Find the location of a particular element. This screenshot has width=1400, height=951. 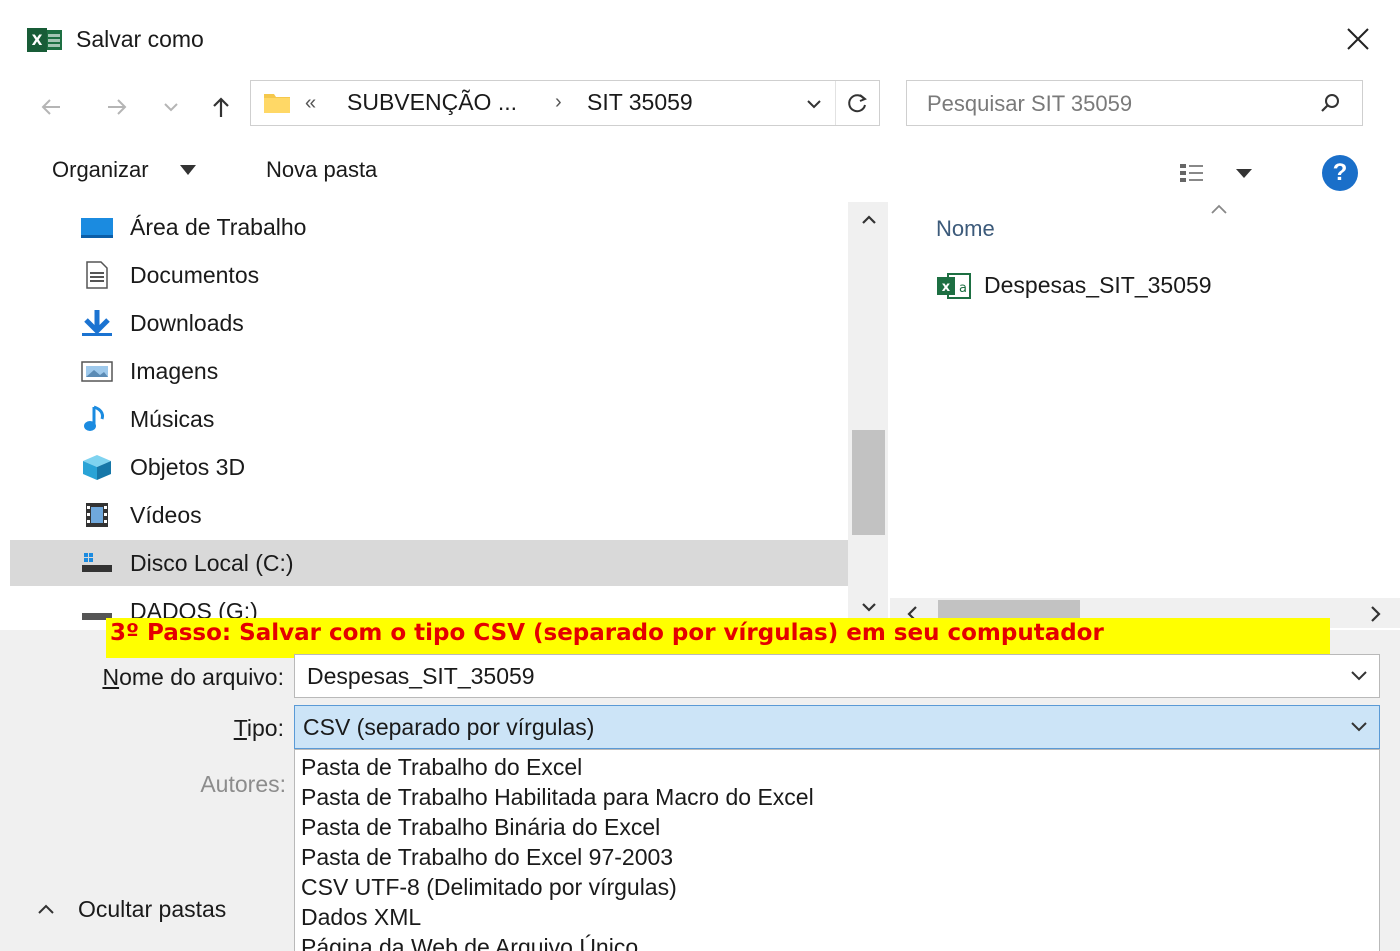

new-folder-button: Nova pasta is located at coordinates (321, 170).